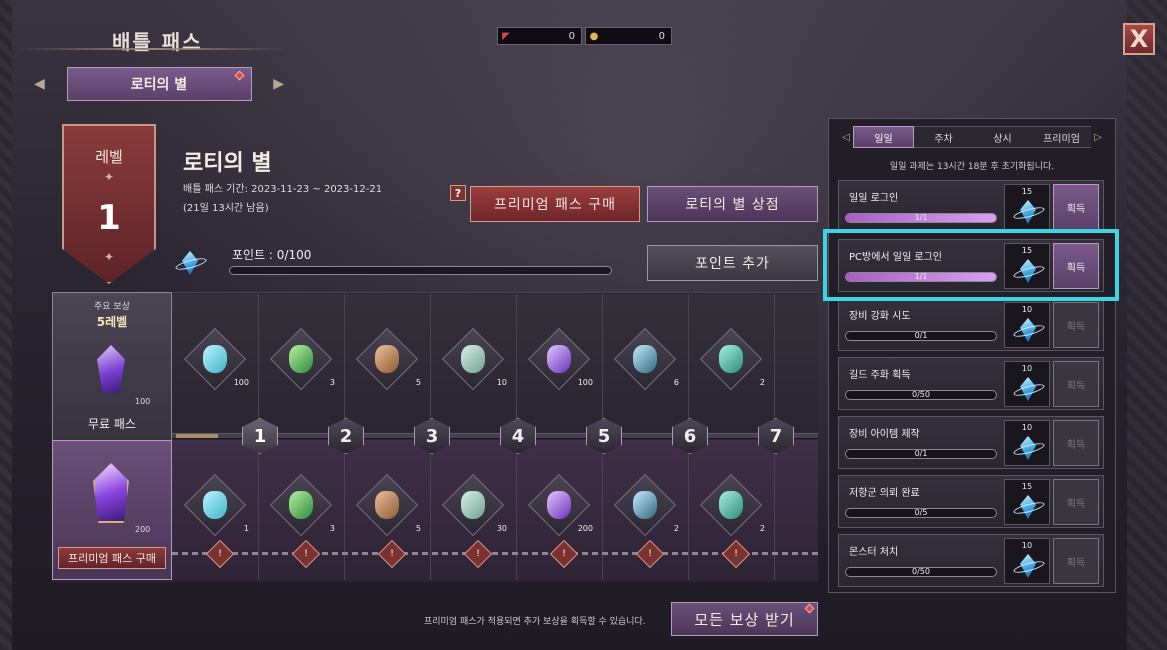 The image size is (1167, 650). What do you see at coordinates (112, 424) in the screenshot?
I see `free-pass-label: 무료 패스` at bounding box center [112, 424].